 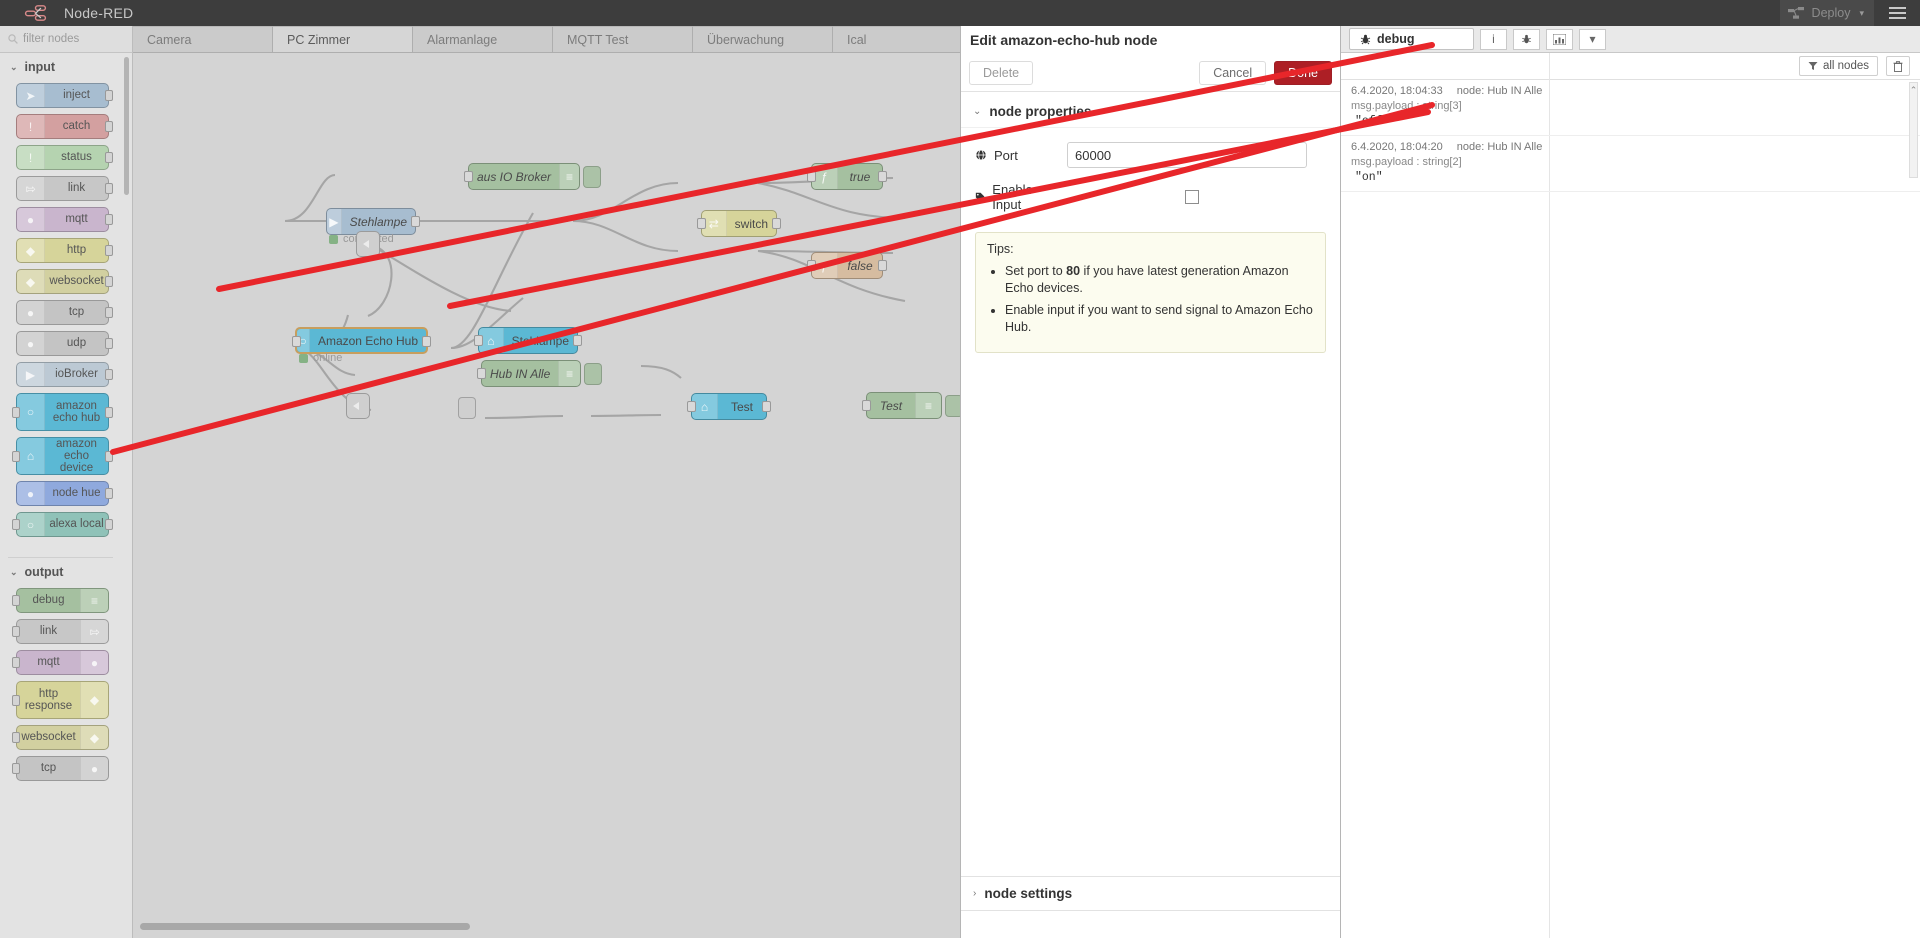 What do you see at coordinates (64, 250) in the screenshot?
I see `palette-node-http: ◆ http` at bounding box center [64, 250].